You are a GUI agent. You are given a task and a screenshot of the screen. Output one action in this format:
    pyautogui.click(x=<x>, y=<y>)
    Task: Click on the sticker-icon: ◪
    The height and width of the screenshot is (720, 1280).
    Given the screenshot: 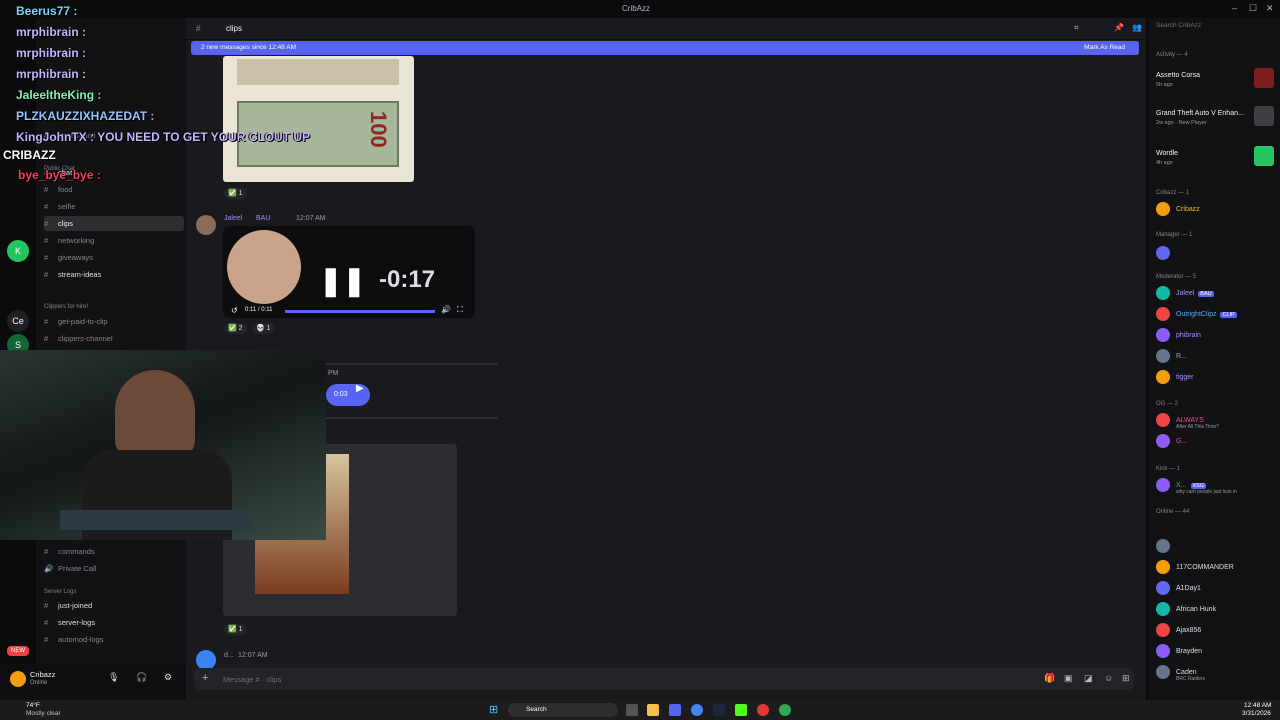 What is the action you would take?
    pyautogui.click(x=1088, y=678)
    